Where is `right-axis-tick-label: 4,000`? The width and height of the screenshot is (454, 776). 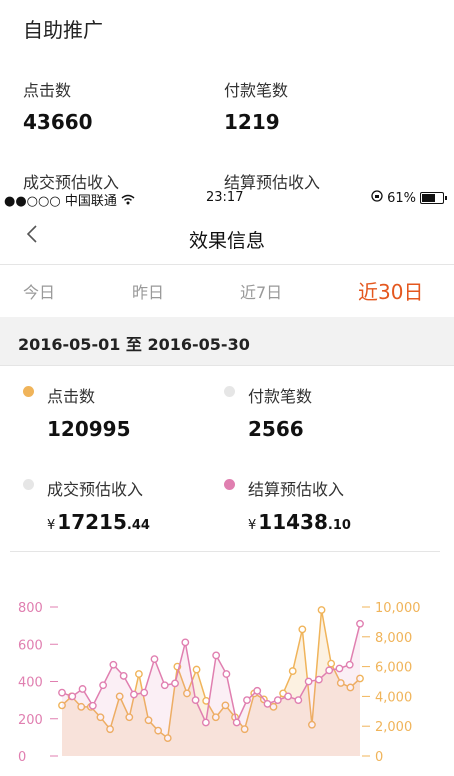 right-axis-tick-label: 4,000 is located at coordinates (393, 697).